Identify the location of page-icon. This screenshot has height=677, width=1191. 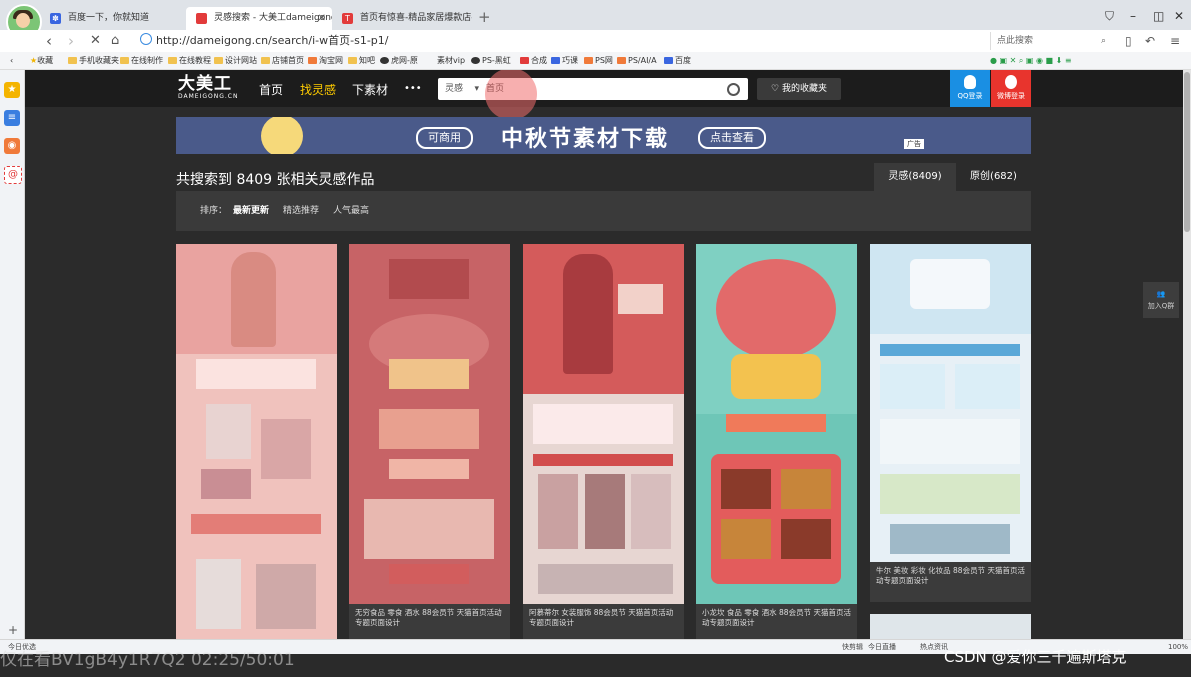
(201, 18).